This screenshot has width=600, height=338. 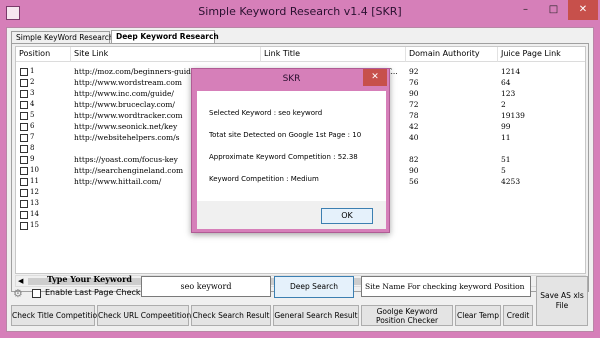 What do you see at coordinates (333, 54) in the screenshot?
I see `column-header-link-title: Link Title` at bounding box center [333, 54].